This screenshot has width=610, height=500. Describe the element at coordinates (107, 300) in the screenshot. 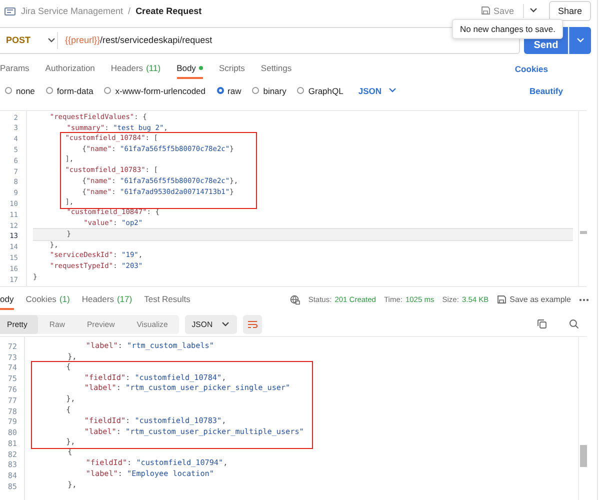

I see `response-tab: Headers (17)` at that location.